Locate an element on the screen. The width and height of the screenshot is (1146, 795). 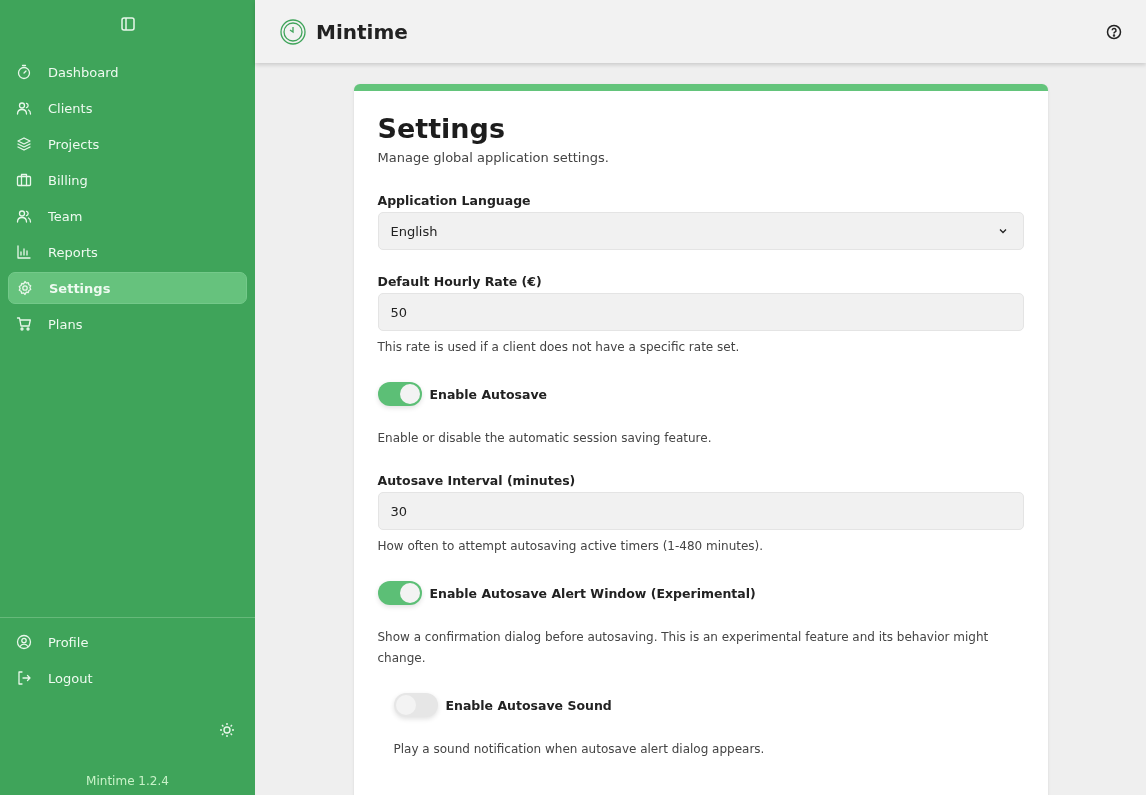
nav-item: Plans is located at coordinates (127, 324).